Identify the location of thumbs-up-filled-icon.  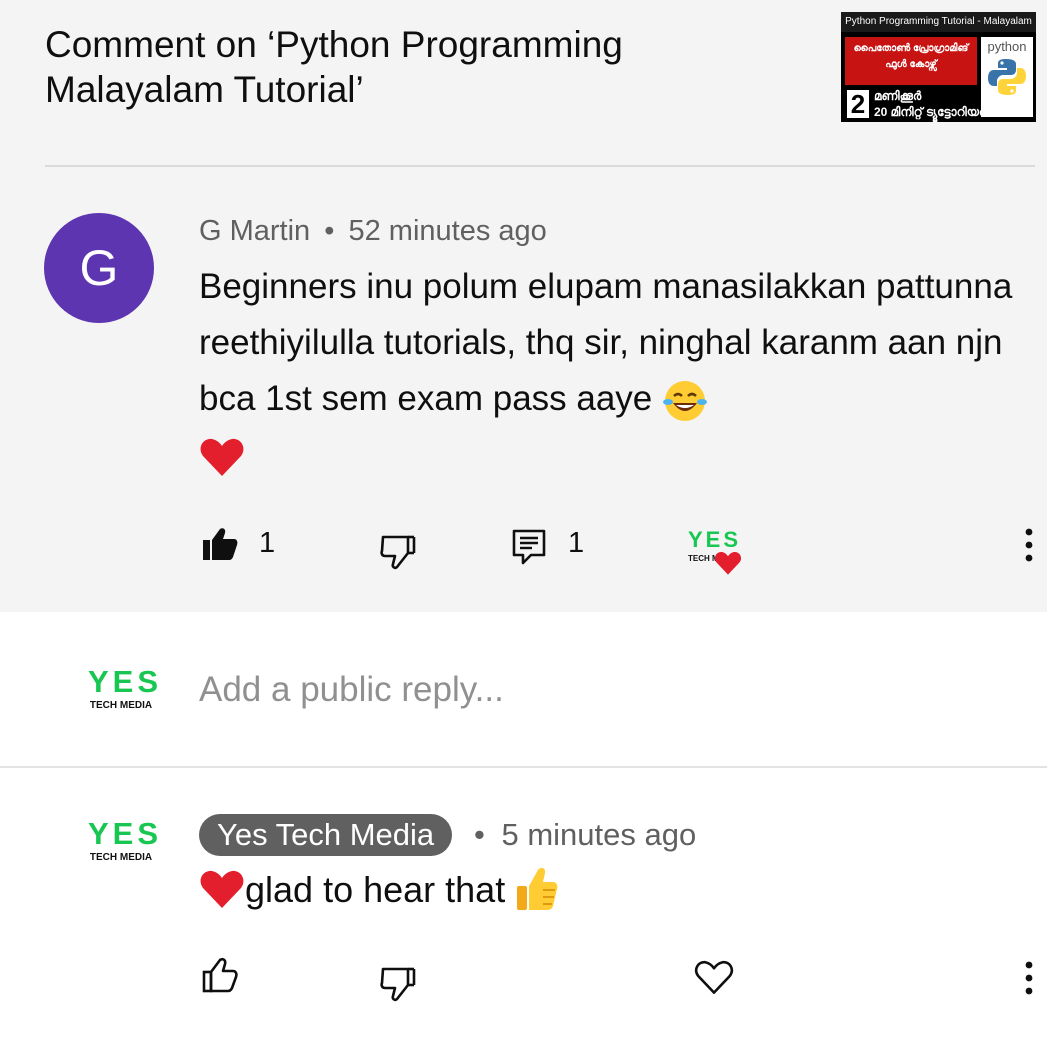
(220, 544).